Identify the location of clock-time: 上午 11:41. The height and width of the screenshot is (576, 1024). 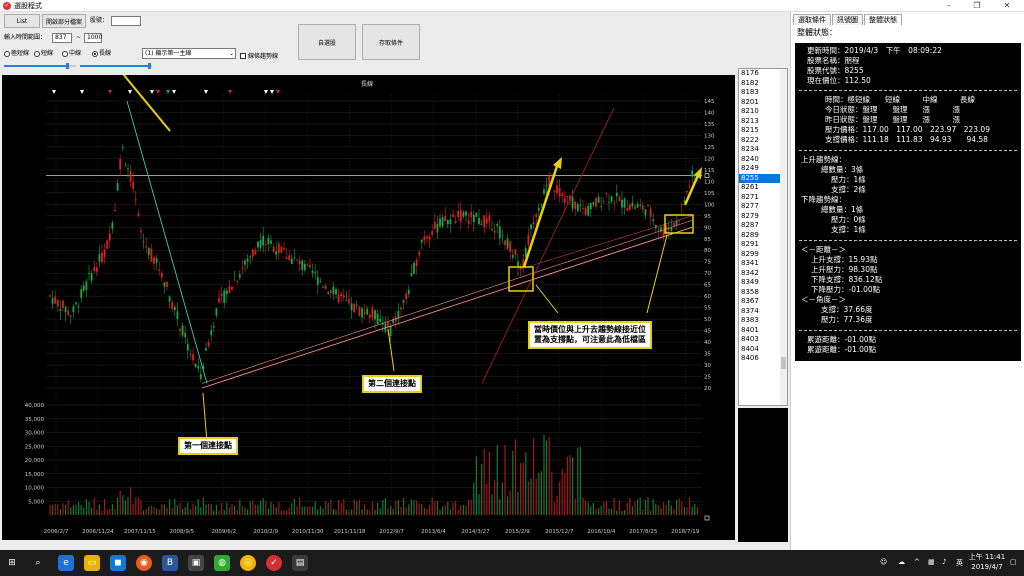
(987, 557).